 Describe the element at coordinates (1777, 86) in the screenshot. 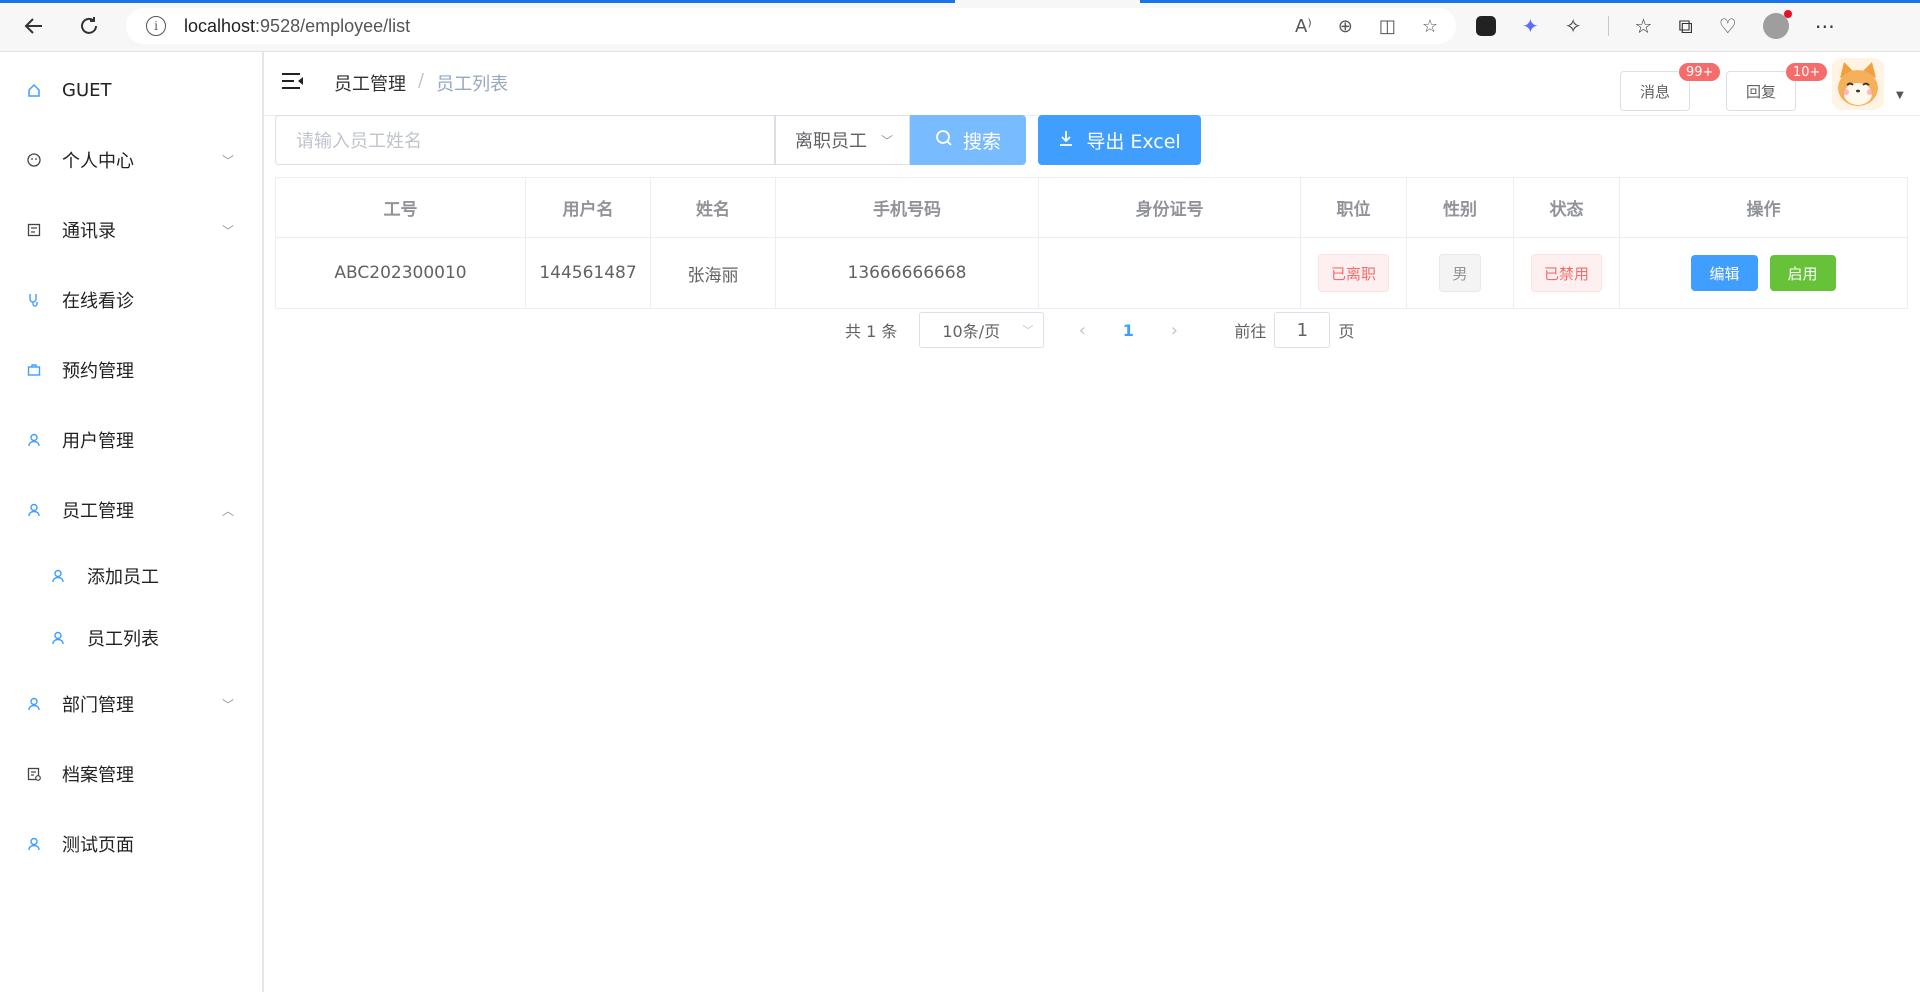

I see `reply-button: 回复 10+` at that location.